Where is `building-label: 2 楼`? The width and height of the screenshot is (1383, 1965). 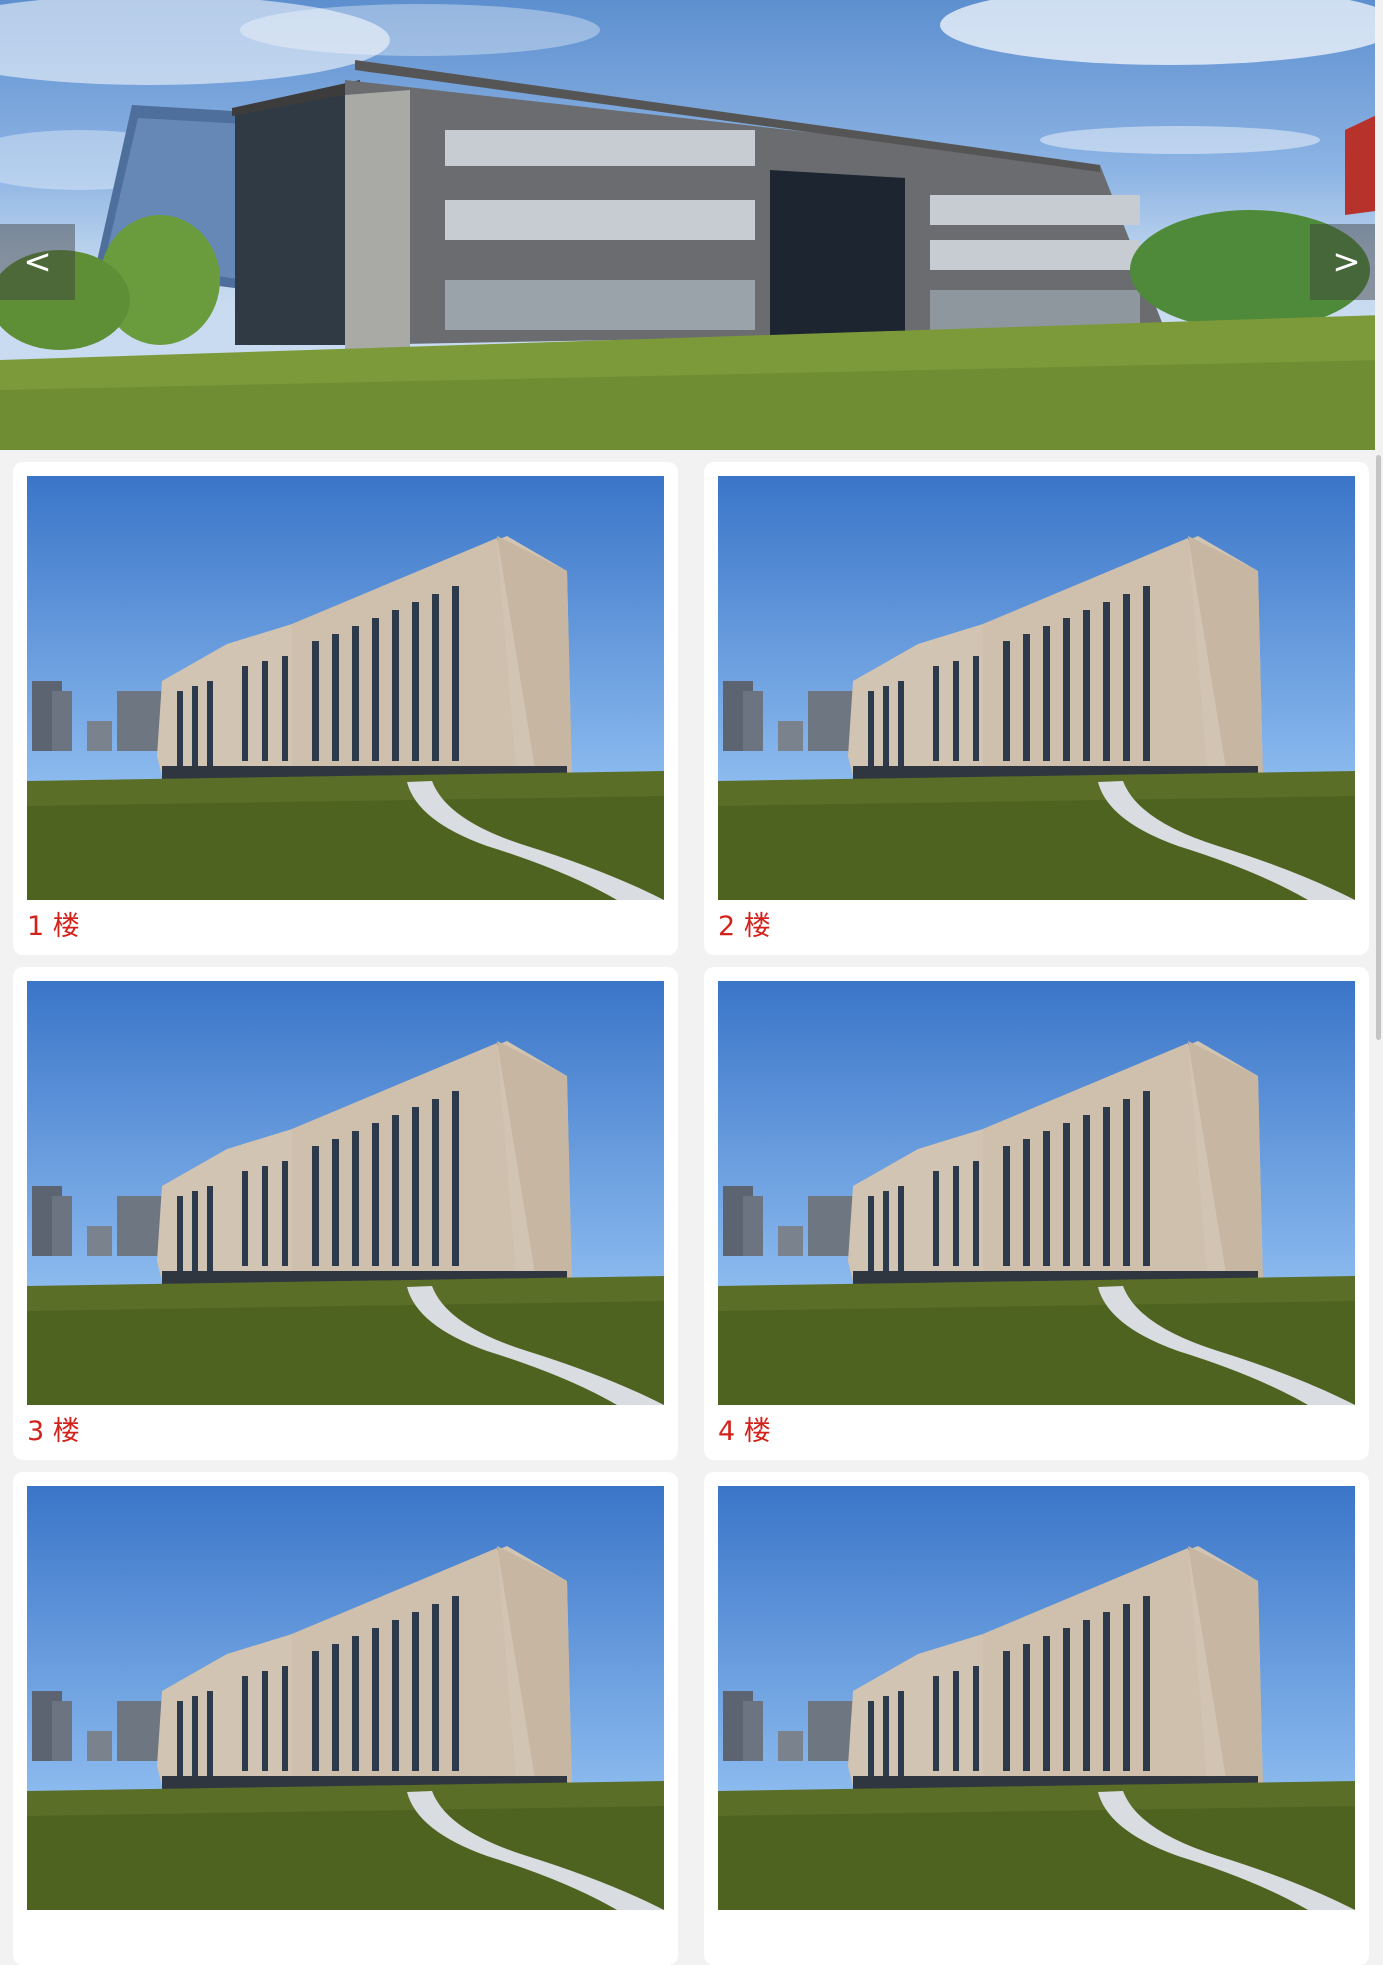
building-label: 2 楼 is located at coordinates (744, 927).